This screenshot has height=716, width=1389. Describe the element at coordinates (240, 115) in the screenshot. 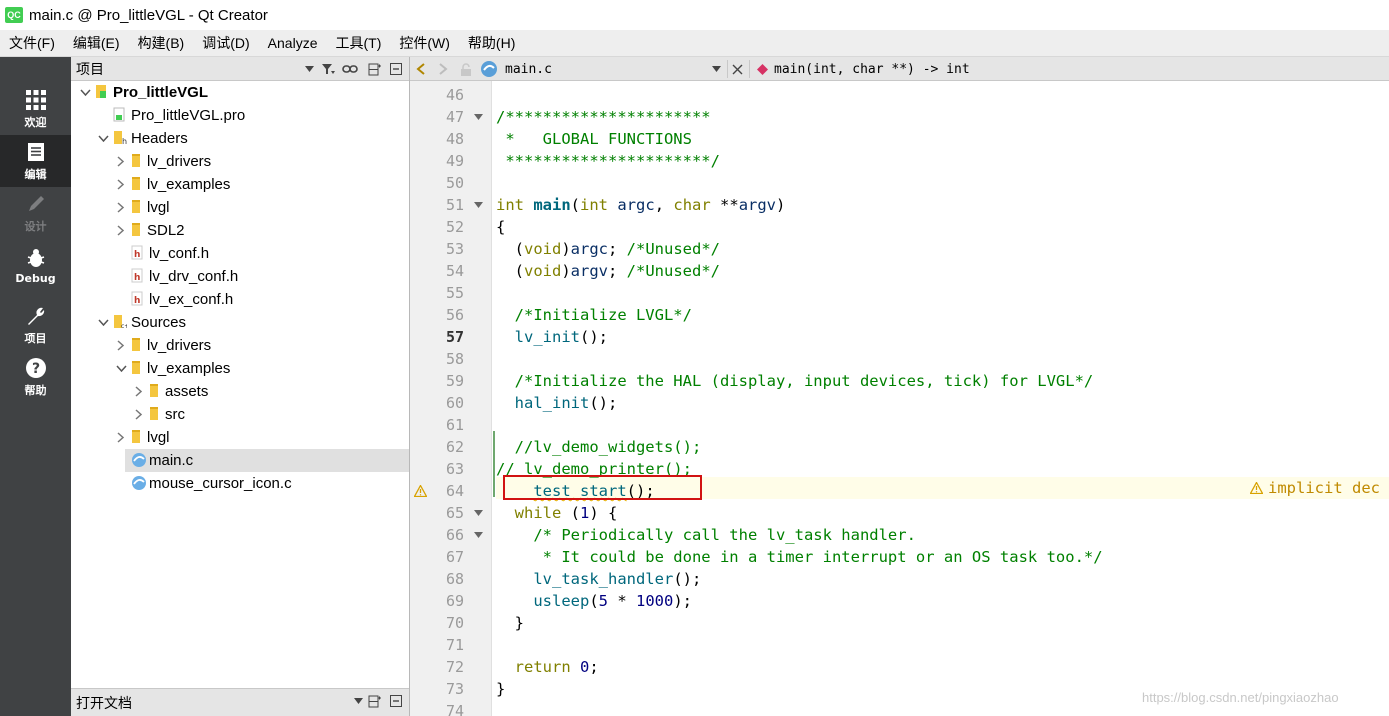

I see `tree-item: Pro_littleVGL.pro` at that location.